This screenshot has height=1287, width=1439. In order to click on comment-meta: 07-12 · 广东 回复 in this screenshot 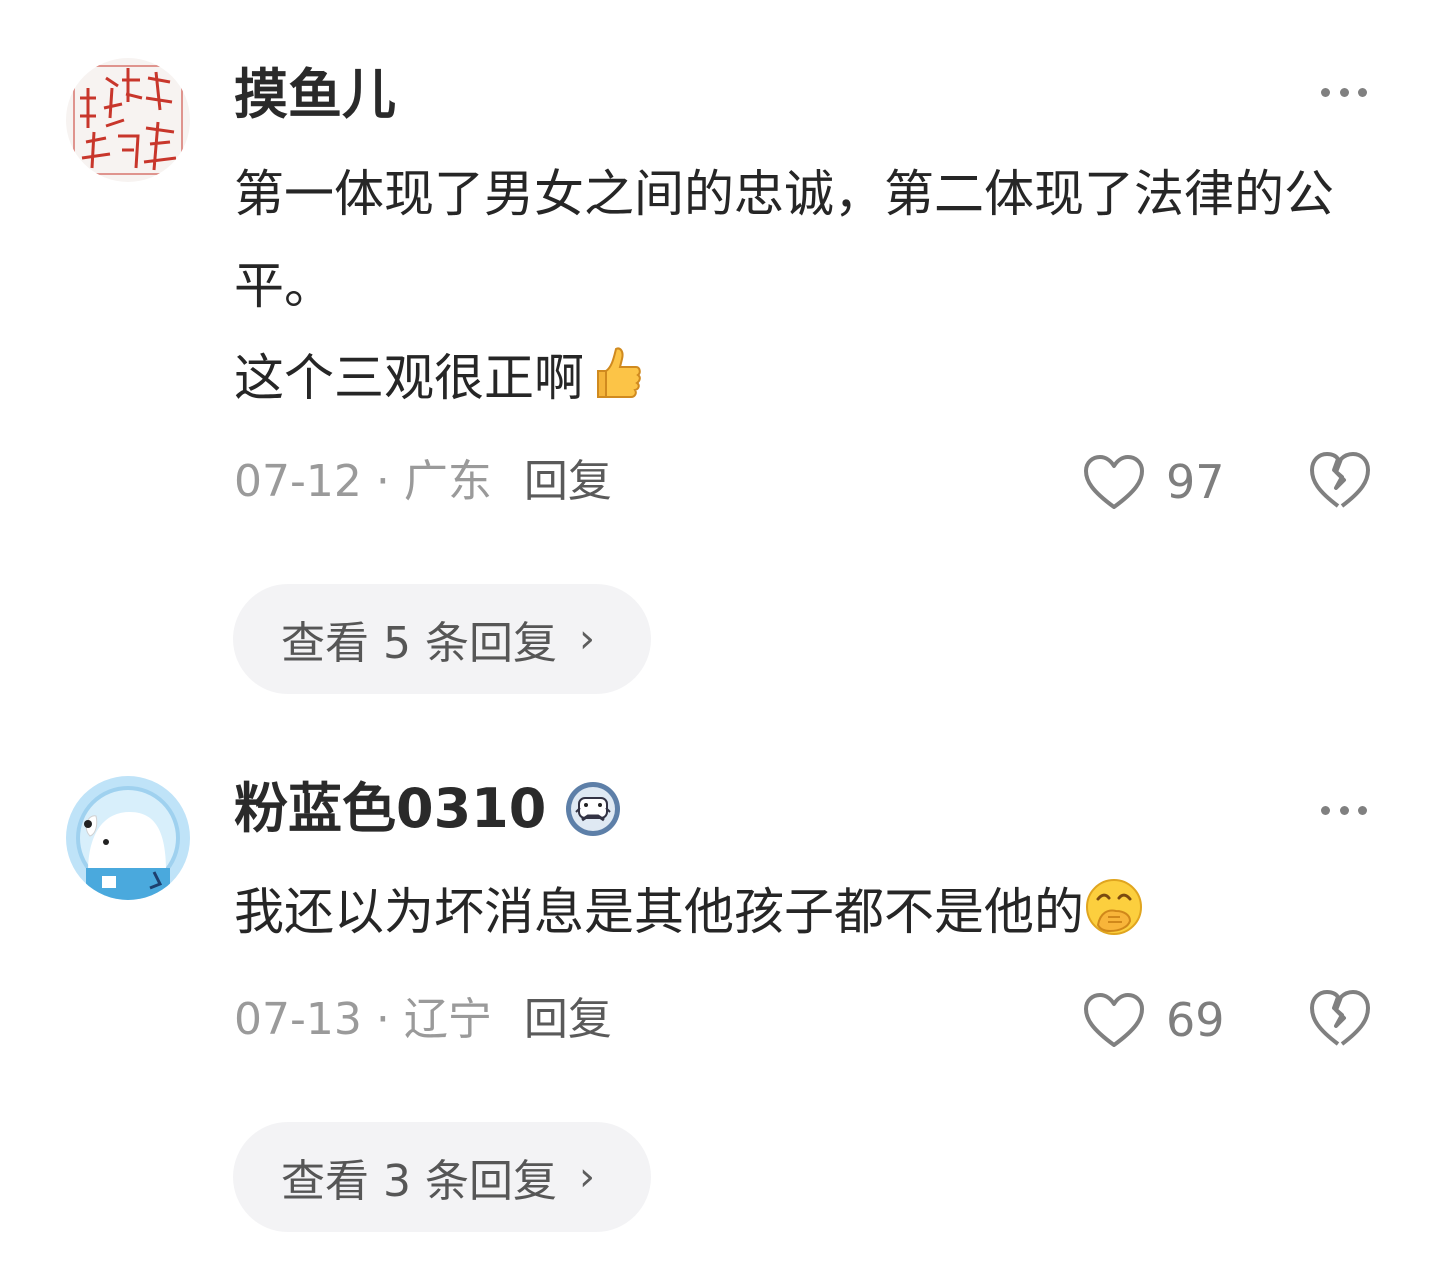, I will do `click(423, 482)`.